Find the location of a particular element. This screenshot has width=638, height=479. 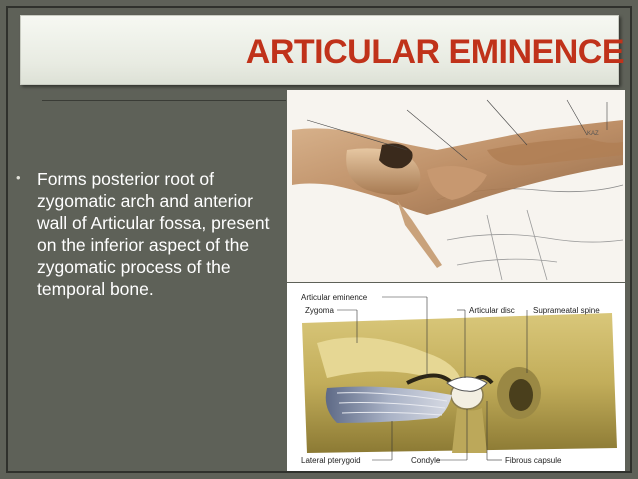

divider-line is located at coordinates (164, 100).